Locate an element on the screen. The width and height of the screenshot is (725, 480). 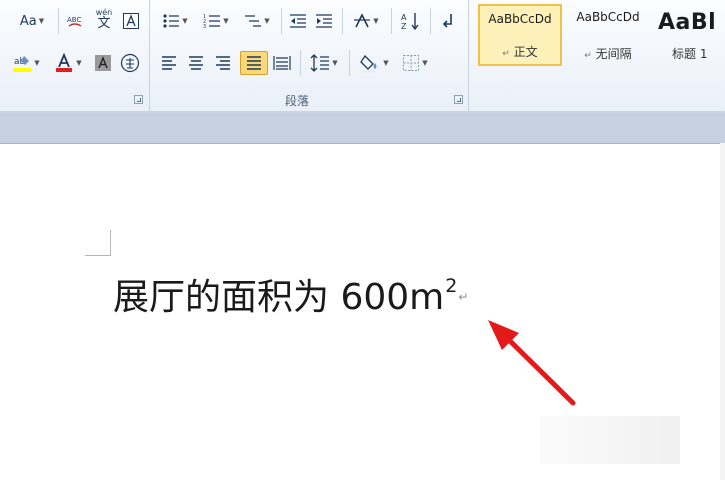
margin-corner-mark is located at coordinates (98, 243).